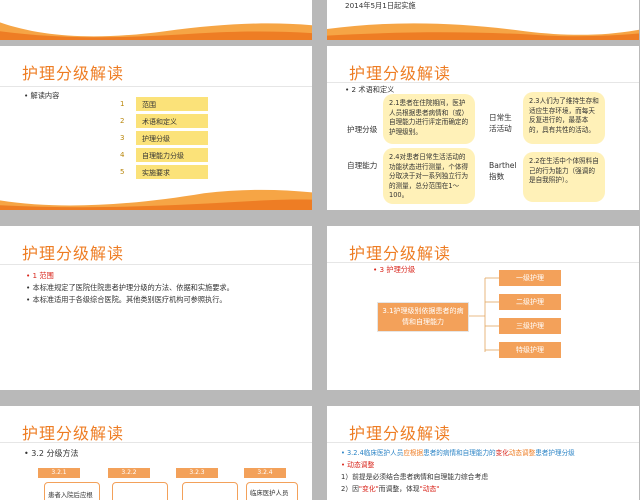  I want to click on item-4-box: 自理能力分级, so click(172, 155).